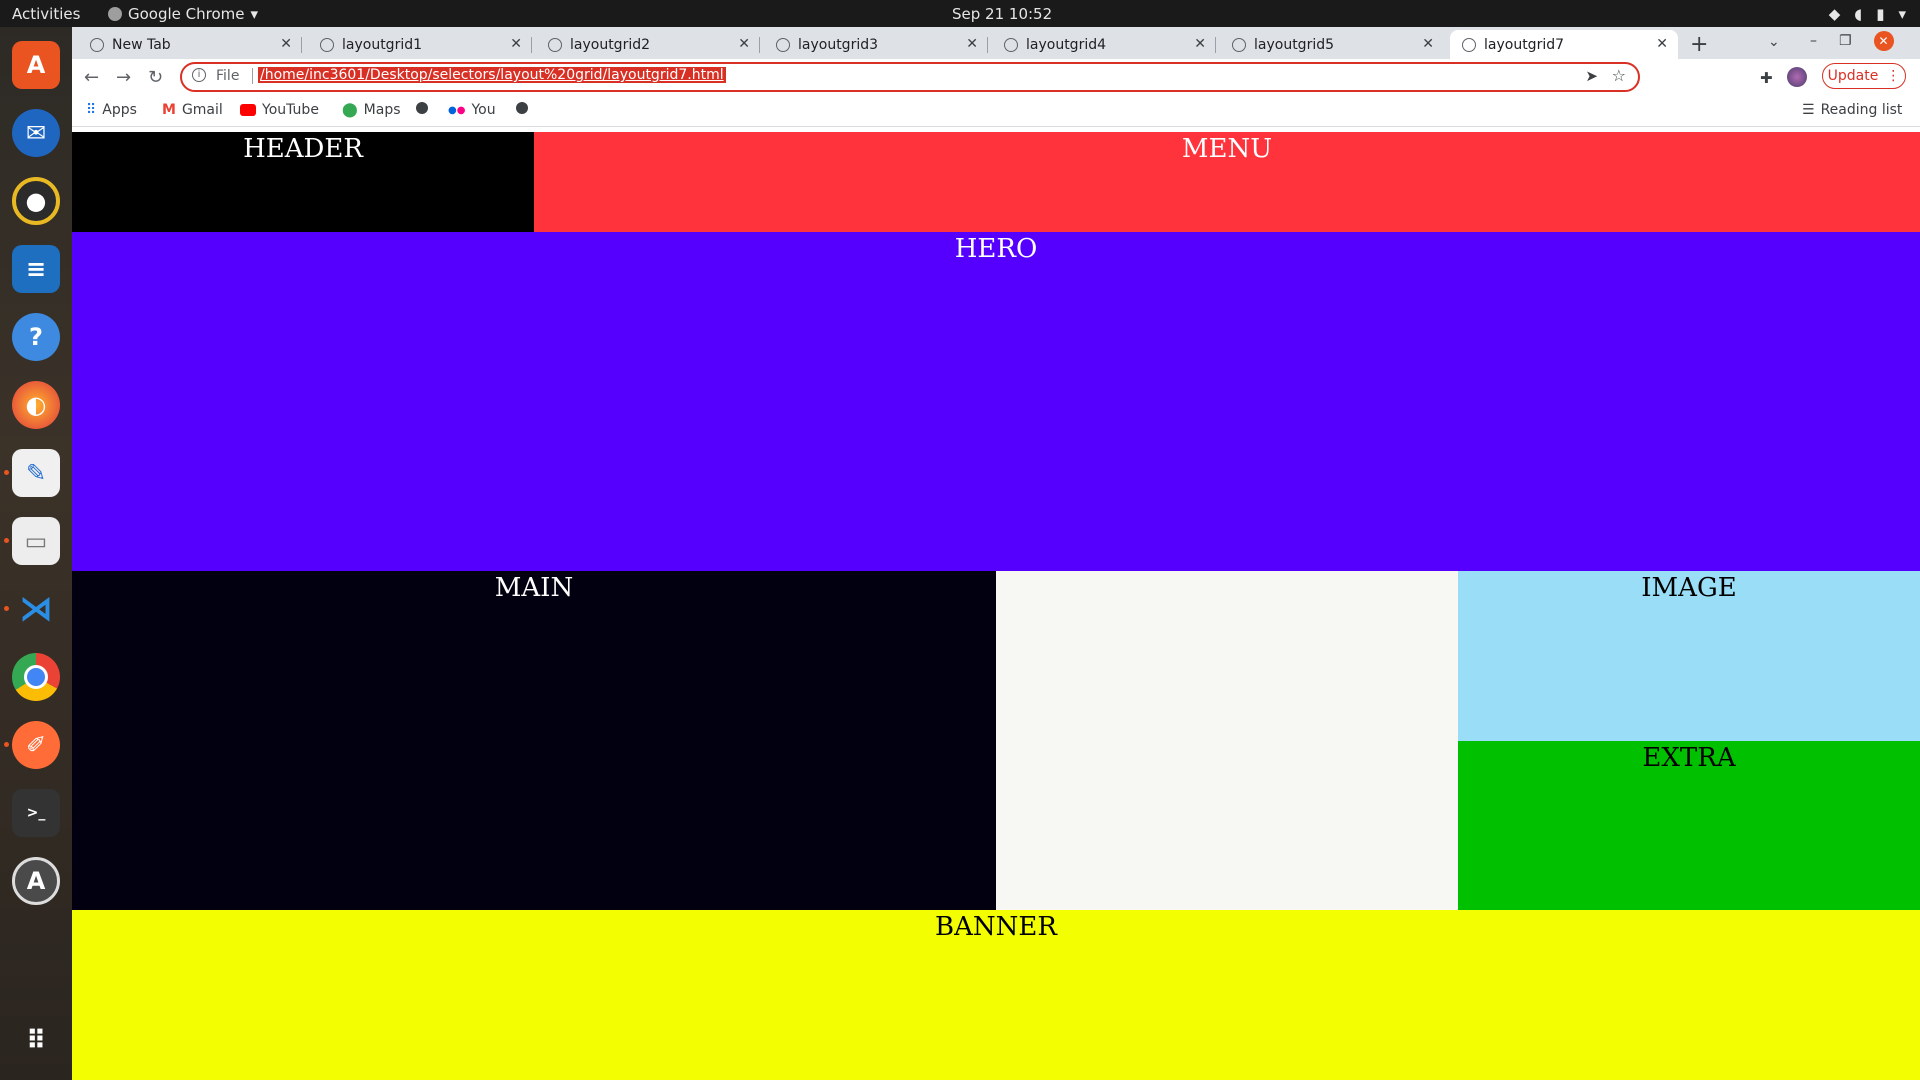 The image size is (1920, 1080). Describe the element at coordinates (36, 473) in the screenshot. I see `text-editor-icon: ✎` at that location.